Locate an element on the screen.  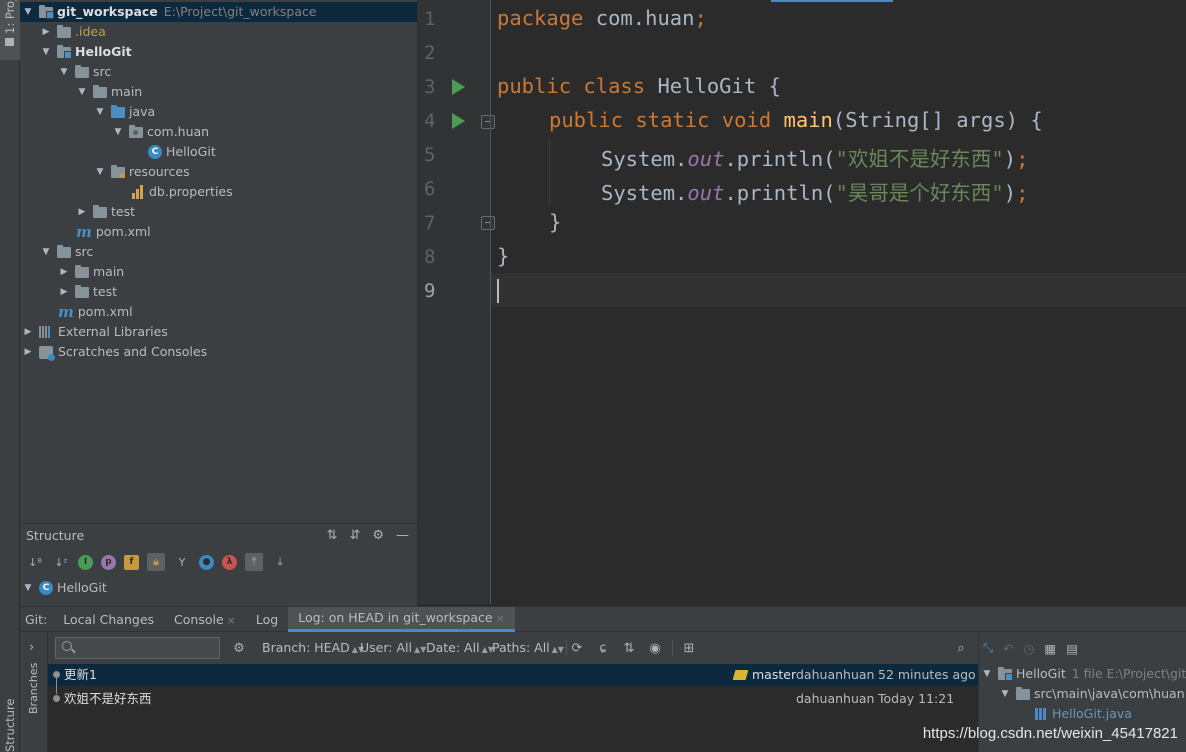
log-search-input is located at coordinates (137, 648).